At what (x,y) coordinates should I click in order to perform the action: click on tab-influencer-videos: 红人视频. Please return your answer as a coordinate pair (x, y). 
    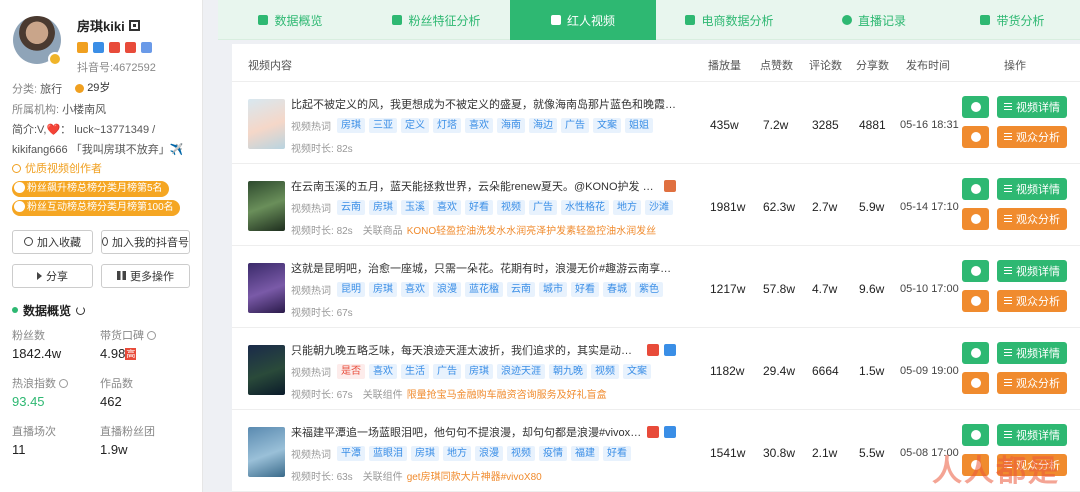
    Looking at the image, I should click on (583, 20).